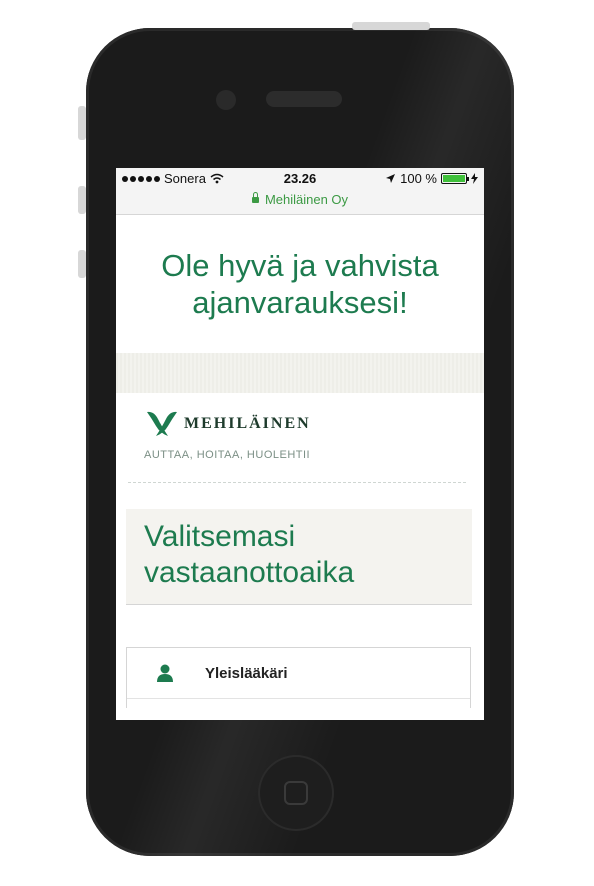 Image resolution: width=594 pixels, height=886 pixels. Describe the element at coordinates (162, 423) in the screenshot. I see `mehilainen-logo-mark-icon` at that location.